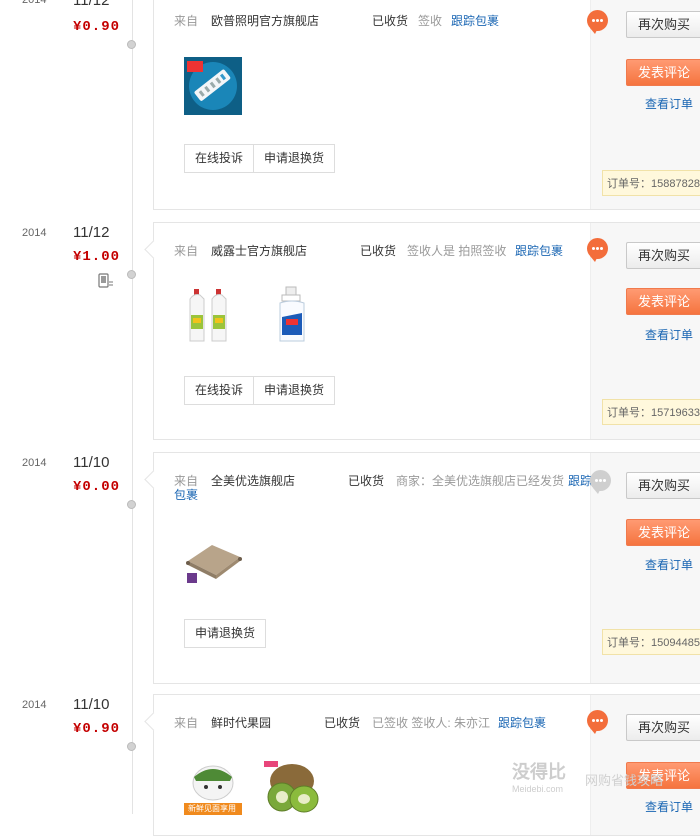  I want to click on product-badge-text: 新鲜见面享用, so click(212, 808).